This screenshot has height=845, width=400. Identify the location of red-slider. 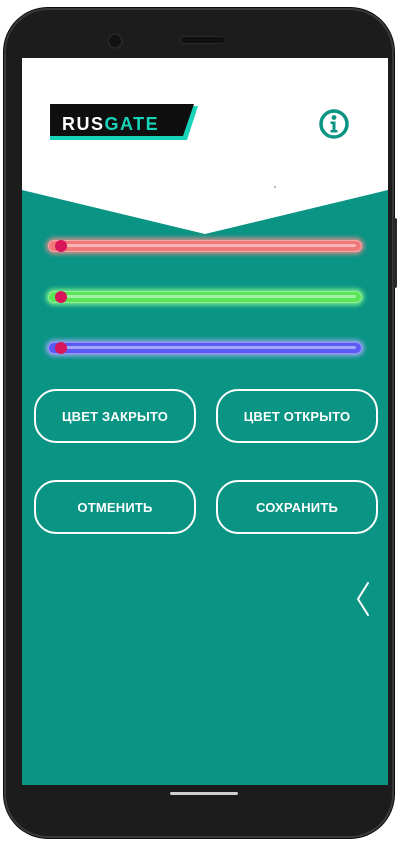
(205, 246).